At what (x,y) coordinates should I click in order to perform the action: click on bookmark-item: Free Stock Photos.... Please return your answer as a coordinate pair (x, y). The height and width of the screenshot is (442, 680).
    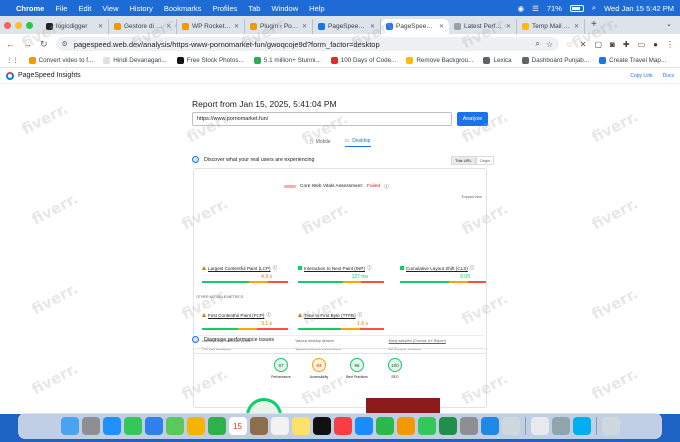
    Looking at the image, I should click on (210, 60).